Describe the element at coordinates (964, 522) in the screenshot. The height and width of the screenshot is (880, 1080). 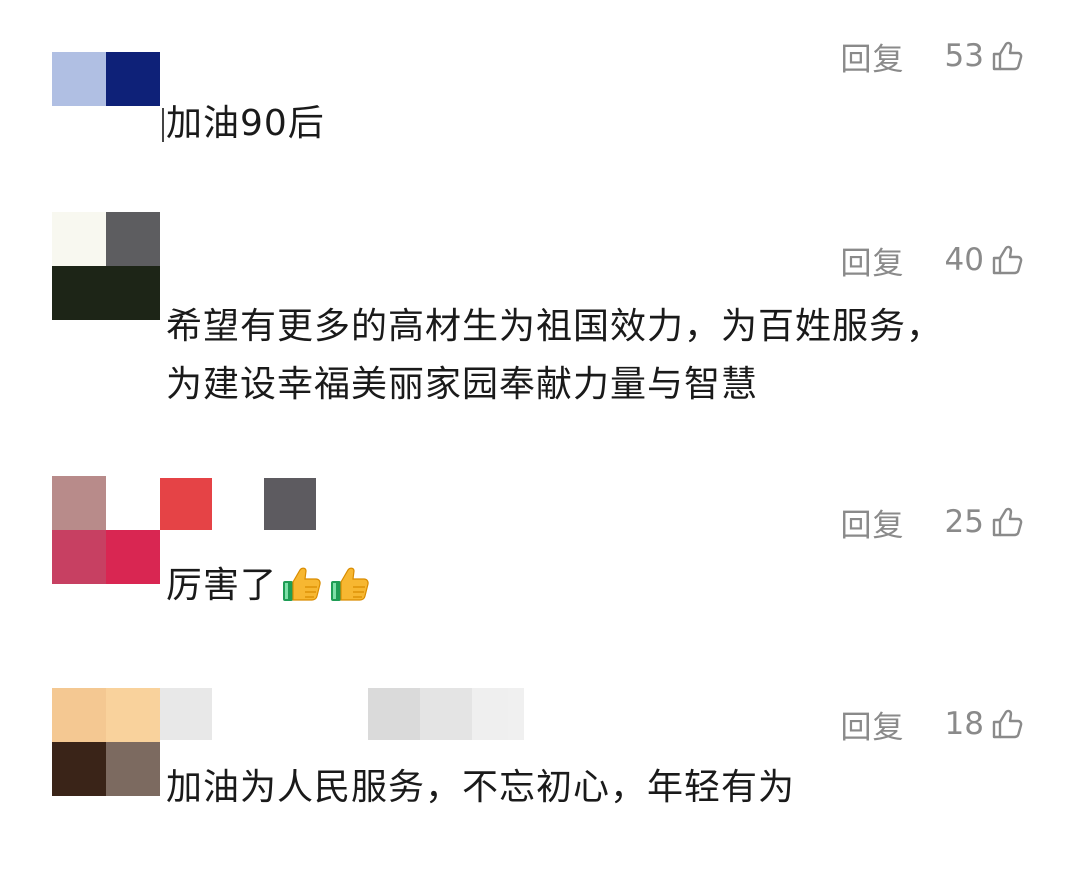
I see `like-count: 25` at that location.